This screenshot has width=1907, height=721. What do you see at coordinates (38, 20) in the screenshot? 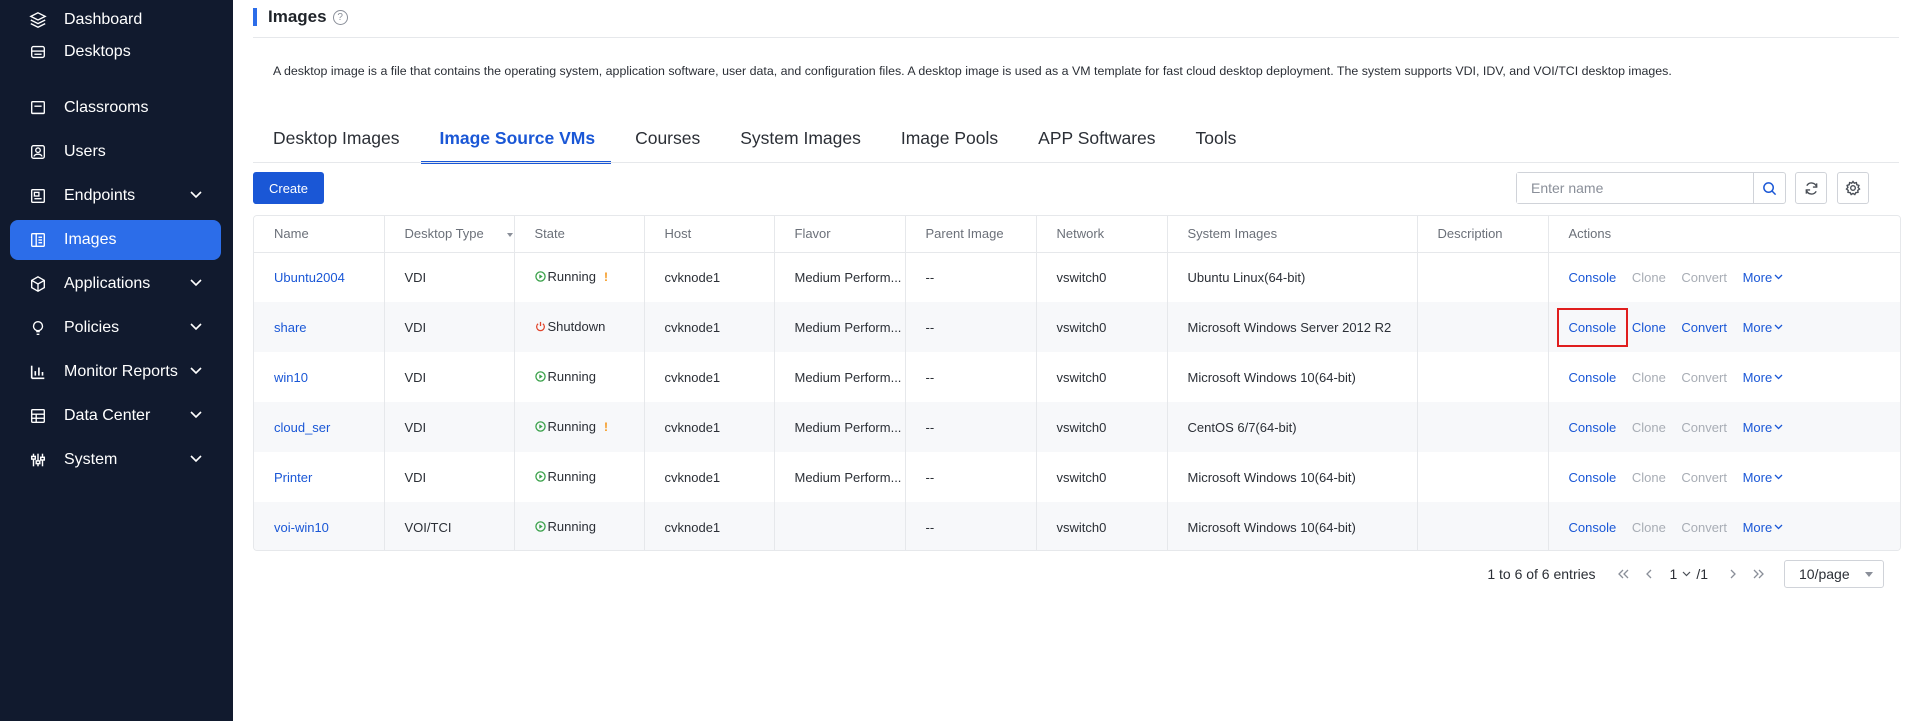
I see `layers-icon` at bounding box center [38, 20].